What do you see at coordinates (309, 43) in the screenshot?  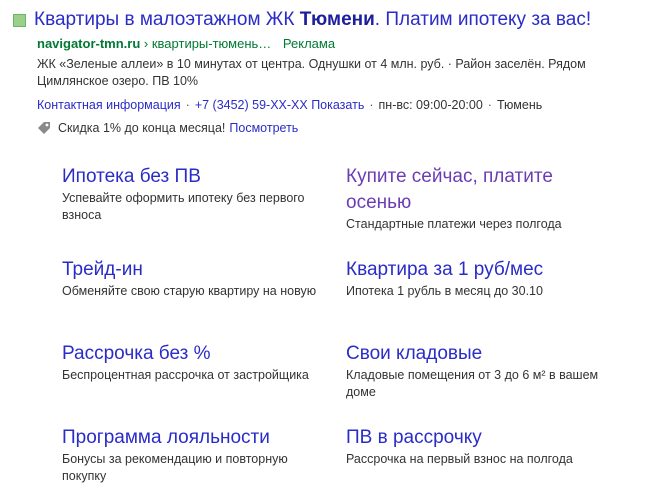 I see `ad-label: Реклама` at bounding box center [309, 43].